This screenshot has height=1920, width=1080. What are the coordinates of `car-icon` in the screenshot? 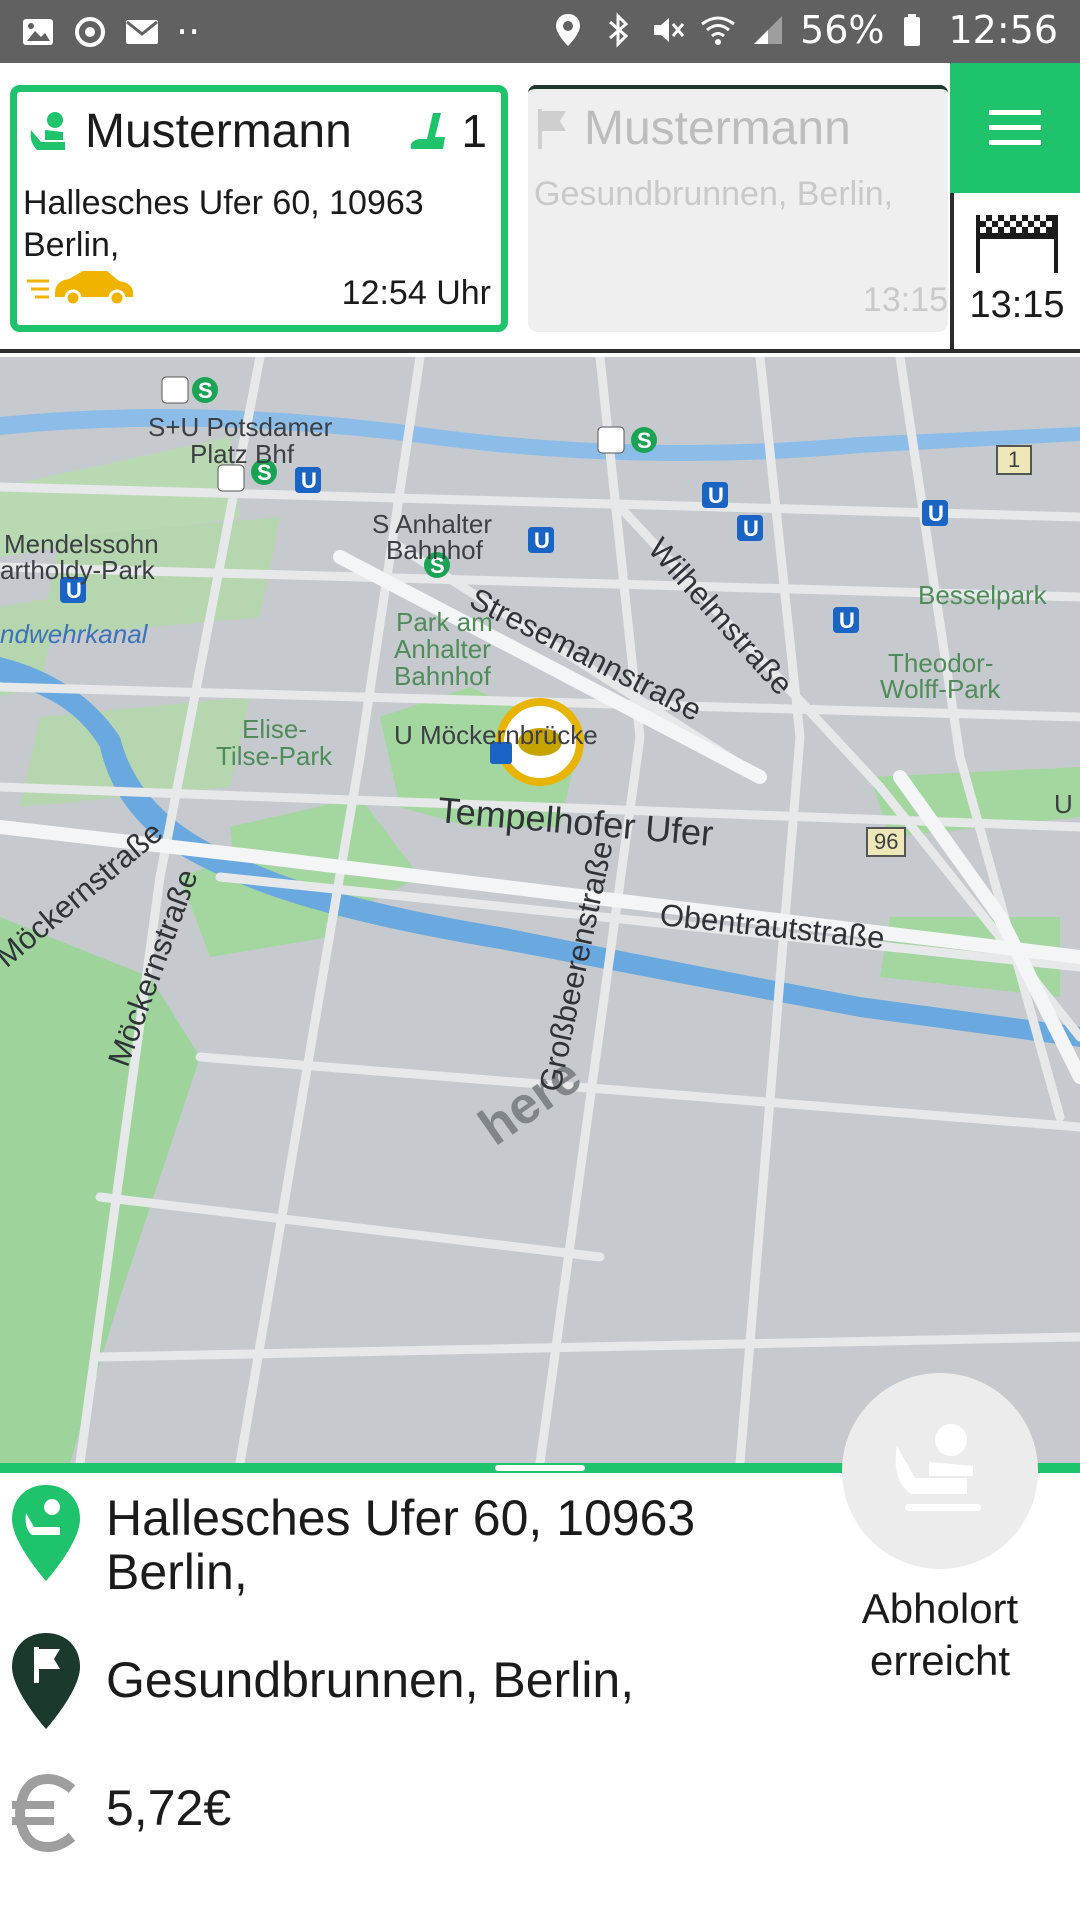 It's located at (80, 289).